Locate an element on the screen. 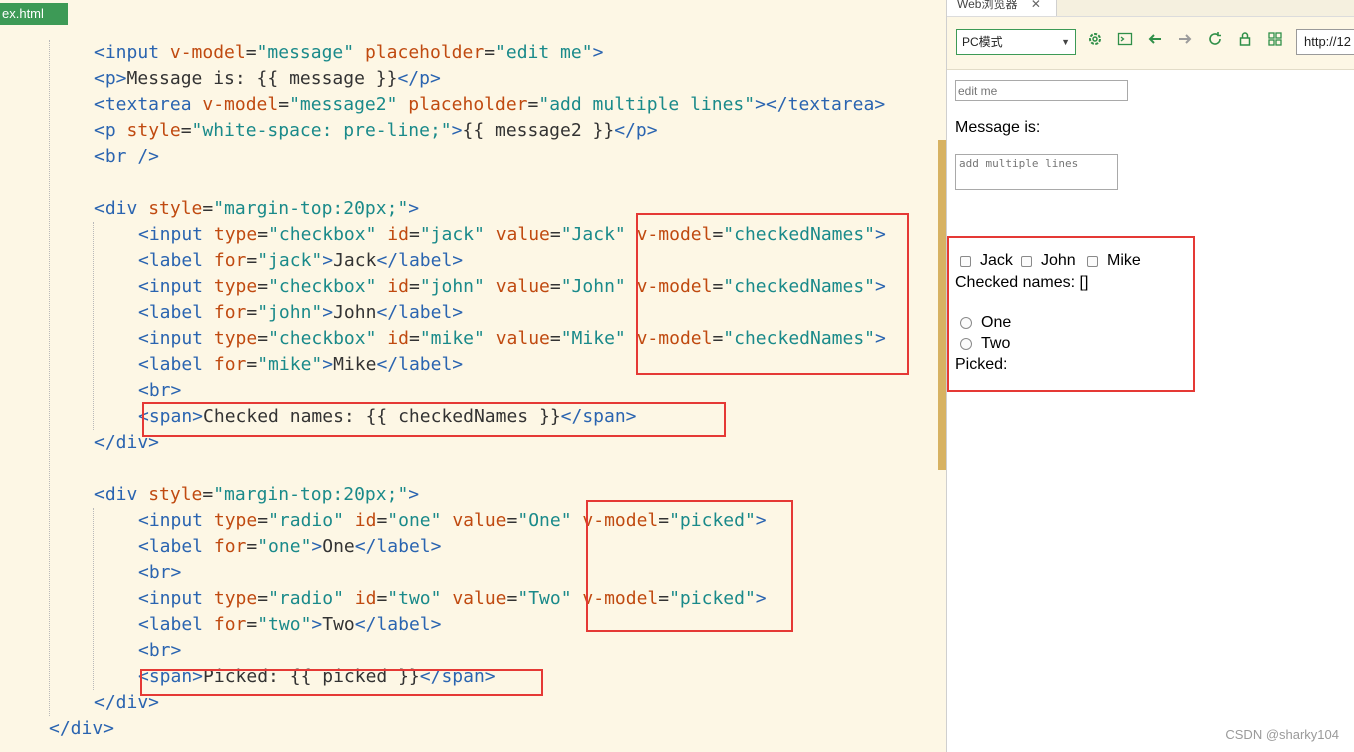  code-token: > is located at coordinates (317, 546).